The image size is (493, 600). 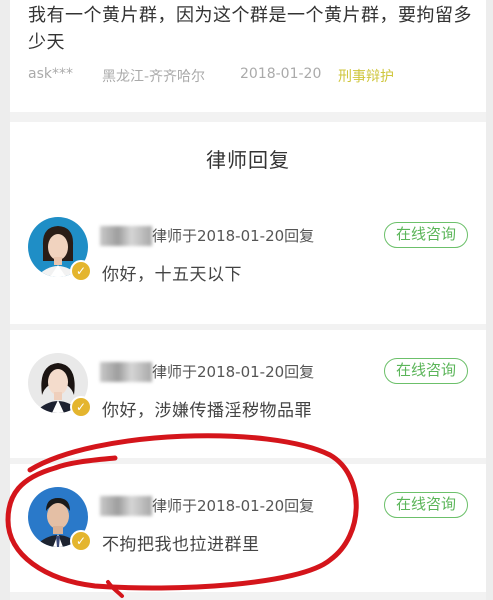 I want to click on question-meta: ask*** 黑龙江-齐齐哈尔 2018-01-20 刑事辩护, so click(x=253, y=77).